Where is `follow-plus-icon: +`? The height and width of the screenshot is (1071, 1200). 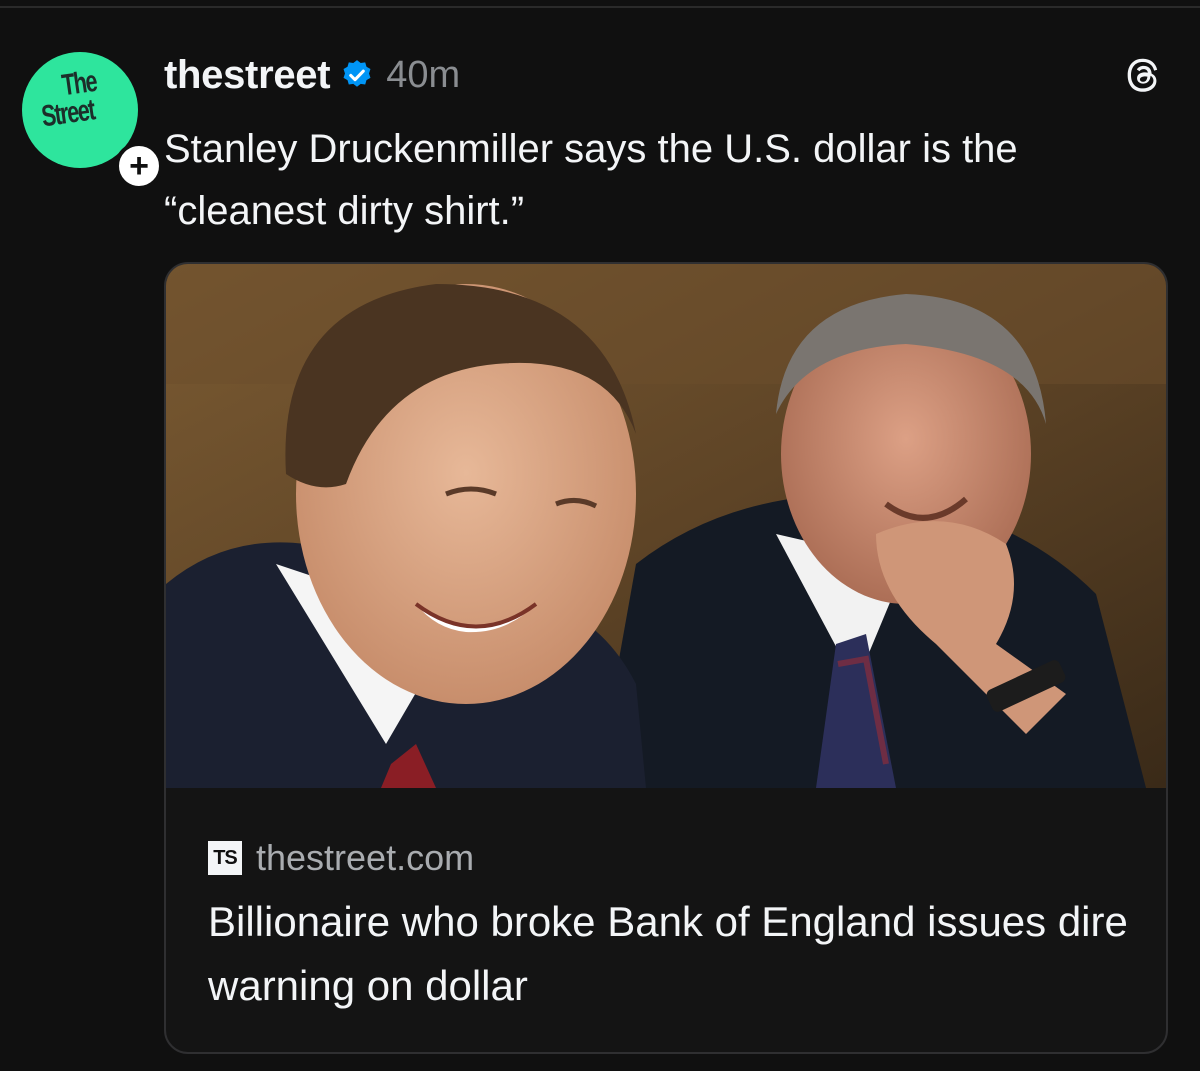
follow-plus-icon: + is located at coordinates (139, 166).